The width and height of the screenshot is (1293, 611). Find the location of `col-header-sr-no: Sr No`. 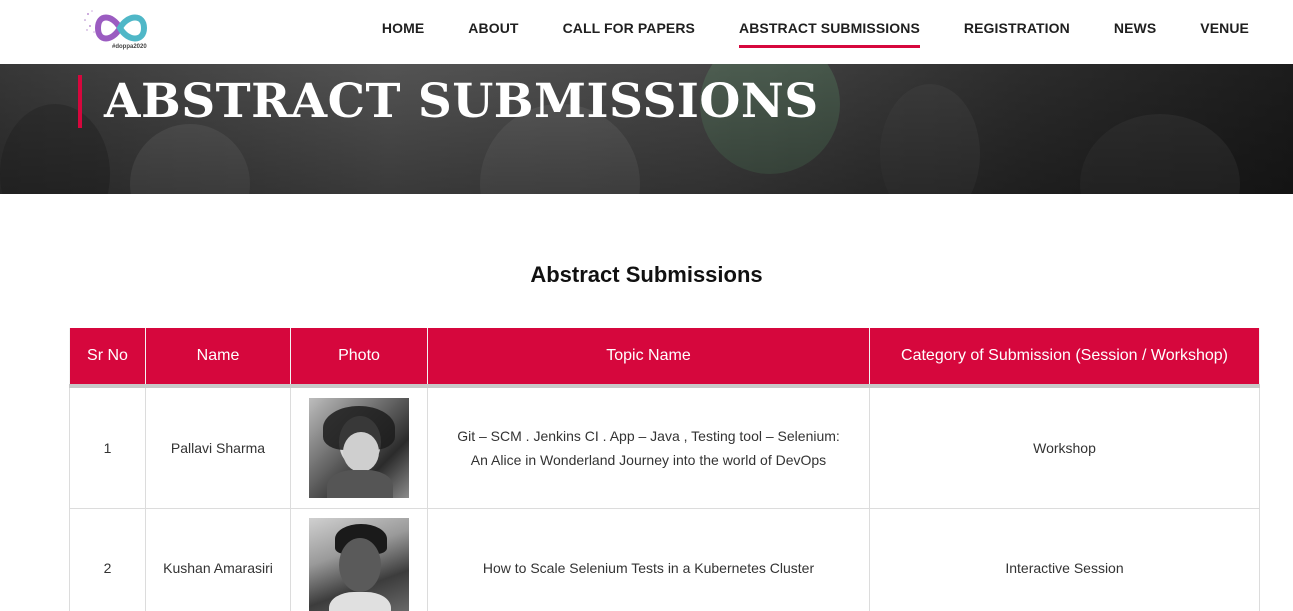

col-header-sr-no: Sr No is located at coordinates (107, 358).